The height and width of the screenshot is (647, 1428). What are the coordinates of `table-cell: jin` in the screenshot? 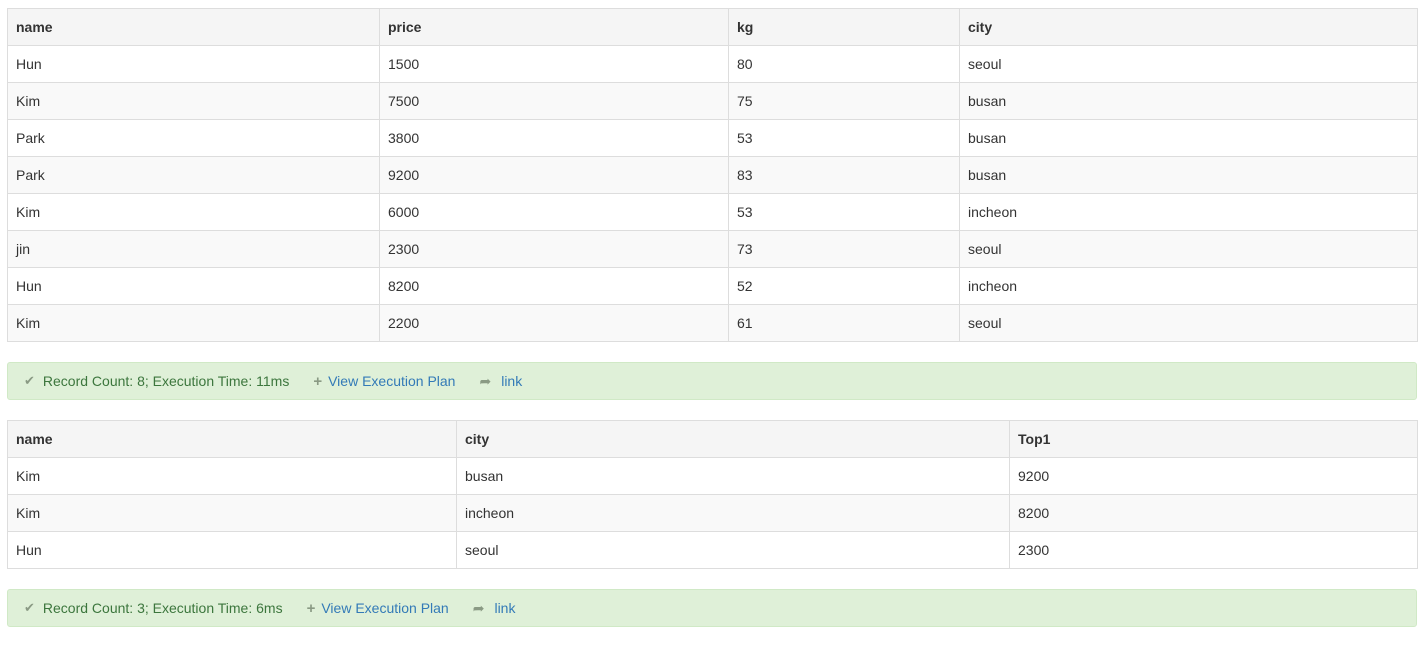 It's located at (193, 249).